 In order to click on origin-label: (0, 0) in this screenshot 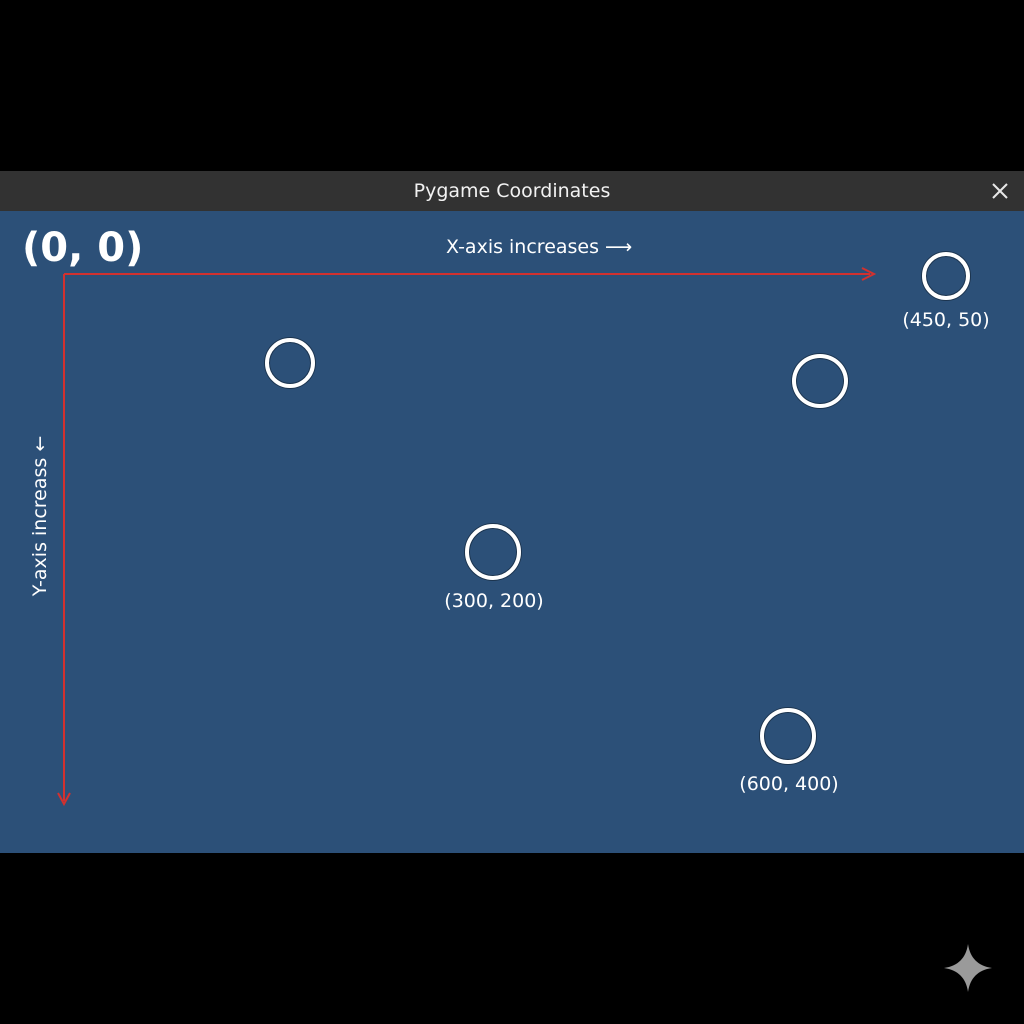, I will do `click(83, 248)`.